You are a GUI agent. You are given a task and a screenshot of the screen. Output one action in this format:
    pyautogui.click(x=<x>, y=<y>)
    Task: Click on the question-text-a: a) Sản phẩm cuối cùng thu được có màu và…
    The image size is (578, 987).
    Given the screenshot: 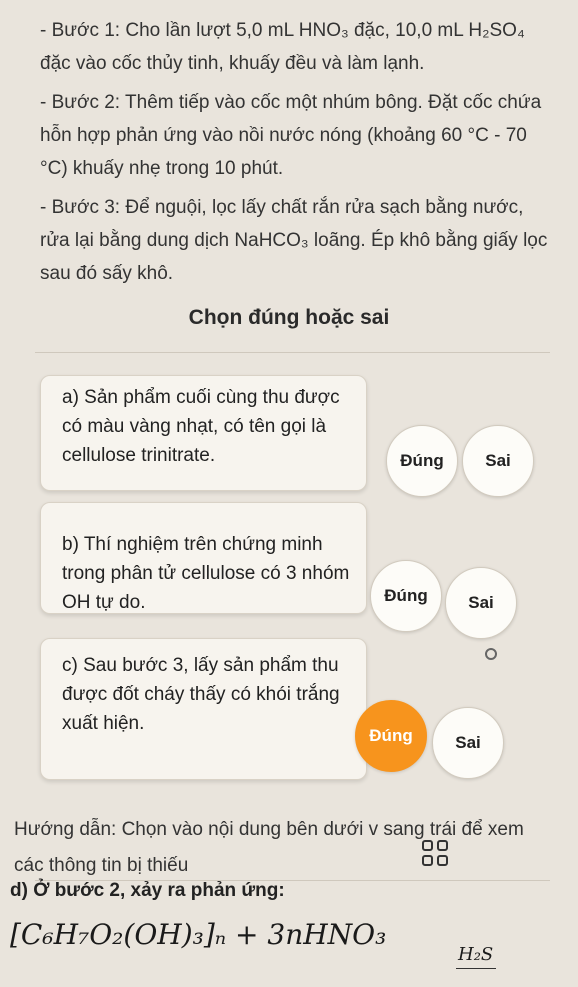 What is the action you would take?
    pyautogui.click(x=201, y=426)
    